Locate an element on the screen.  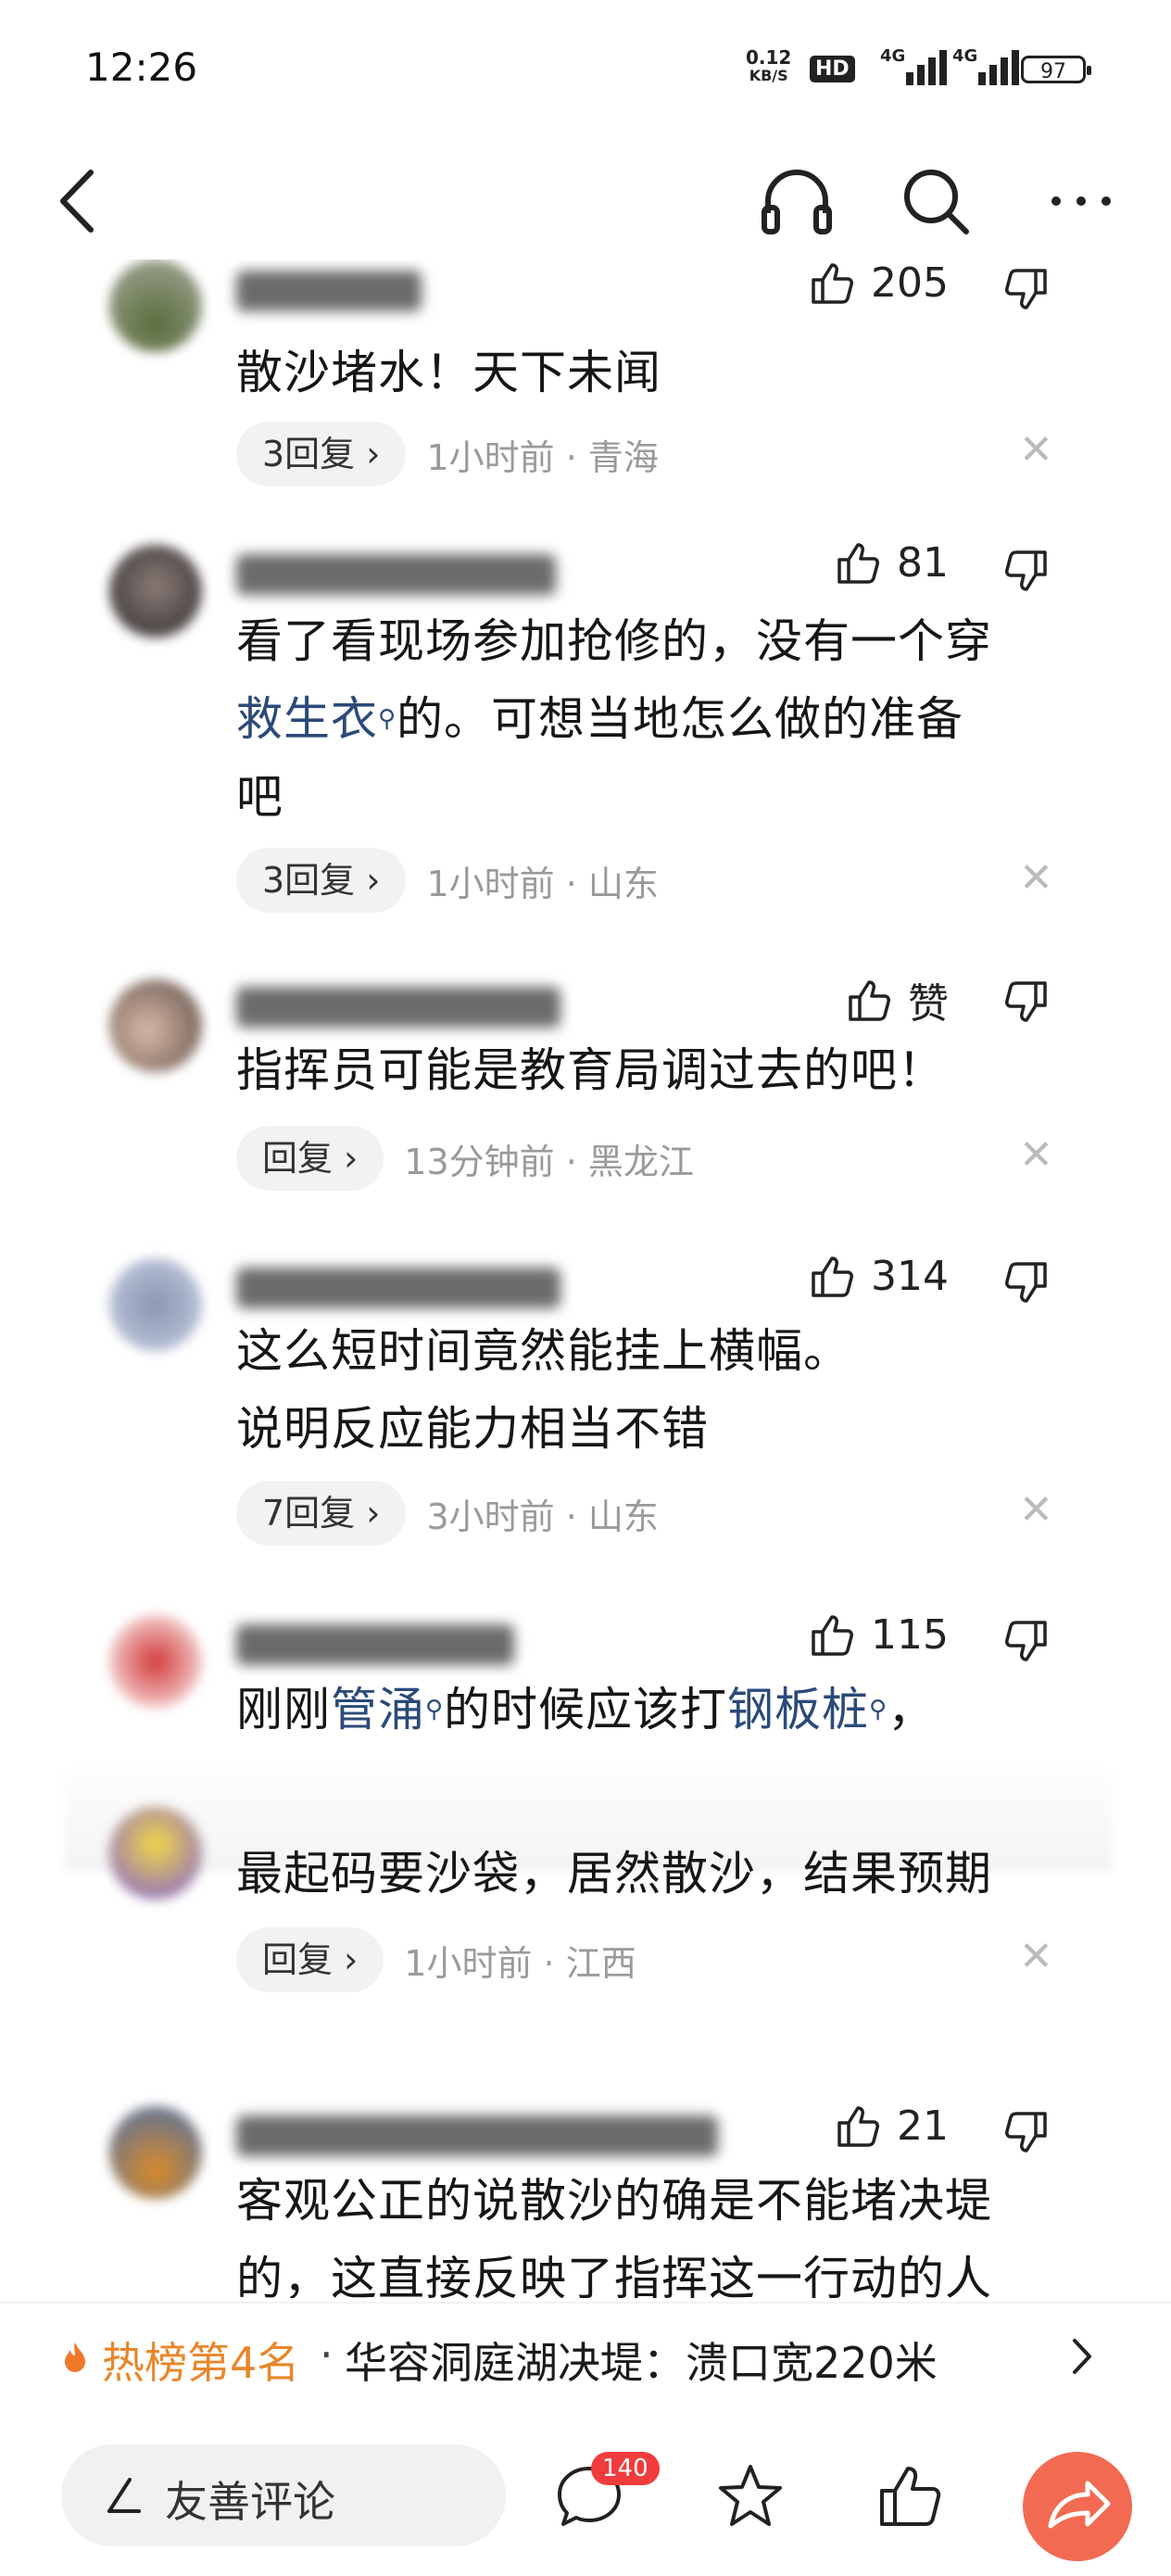
comment-text-line: 客观公正的说散沙的确是不能堵决堤 is located at coordinates (614, 2201).